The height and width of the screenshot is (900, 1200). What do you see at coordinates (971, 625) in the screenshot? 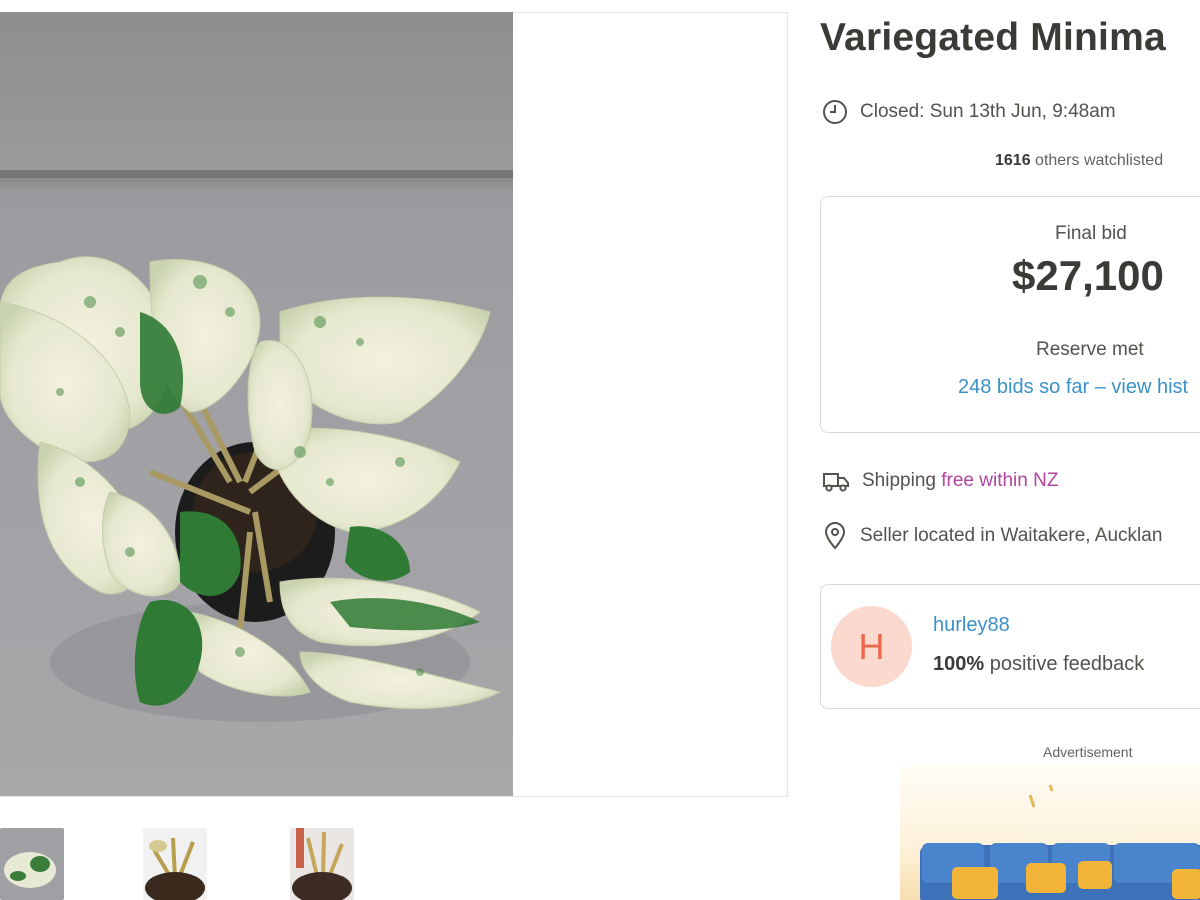
I see `seller-username-link: hurley88` at bounding box center [971, 625].